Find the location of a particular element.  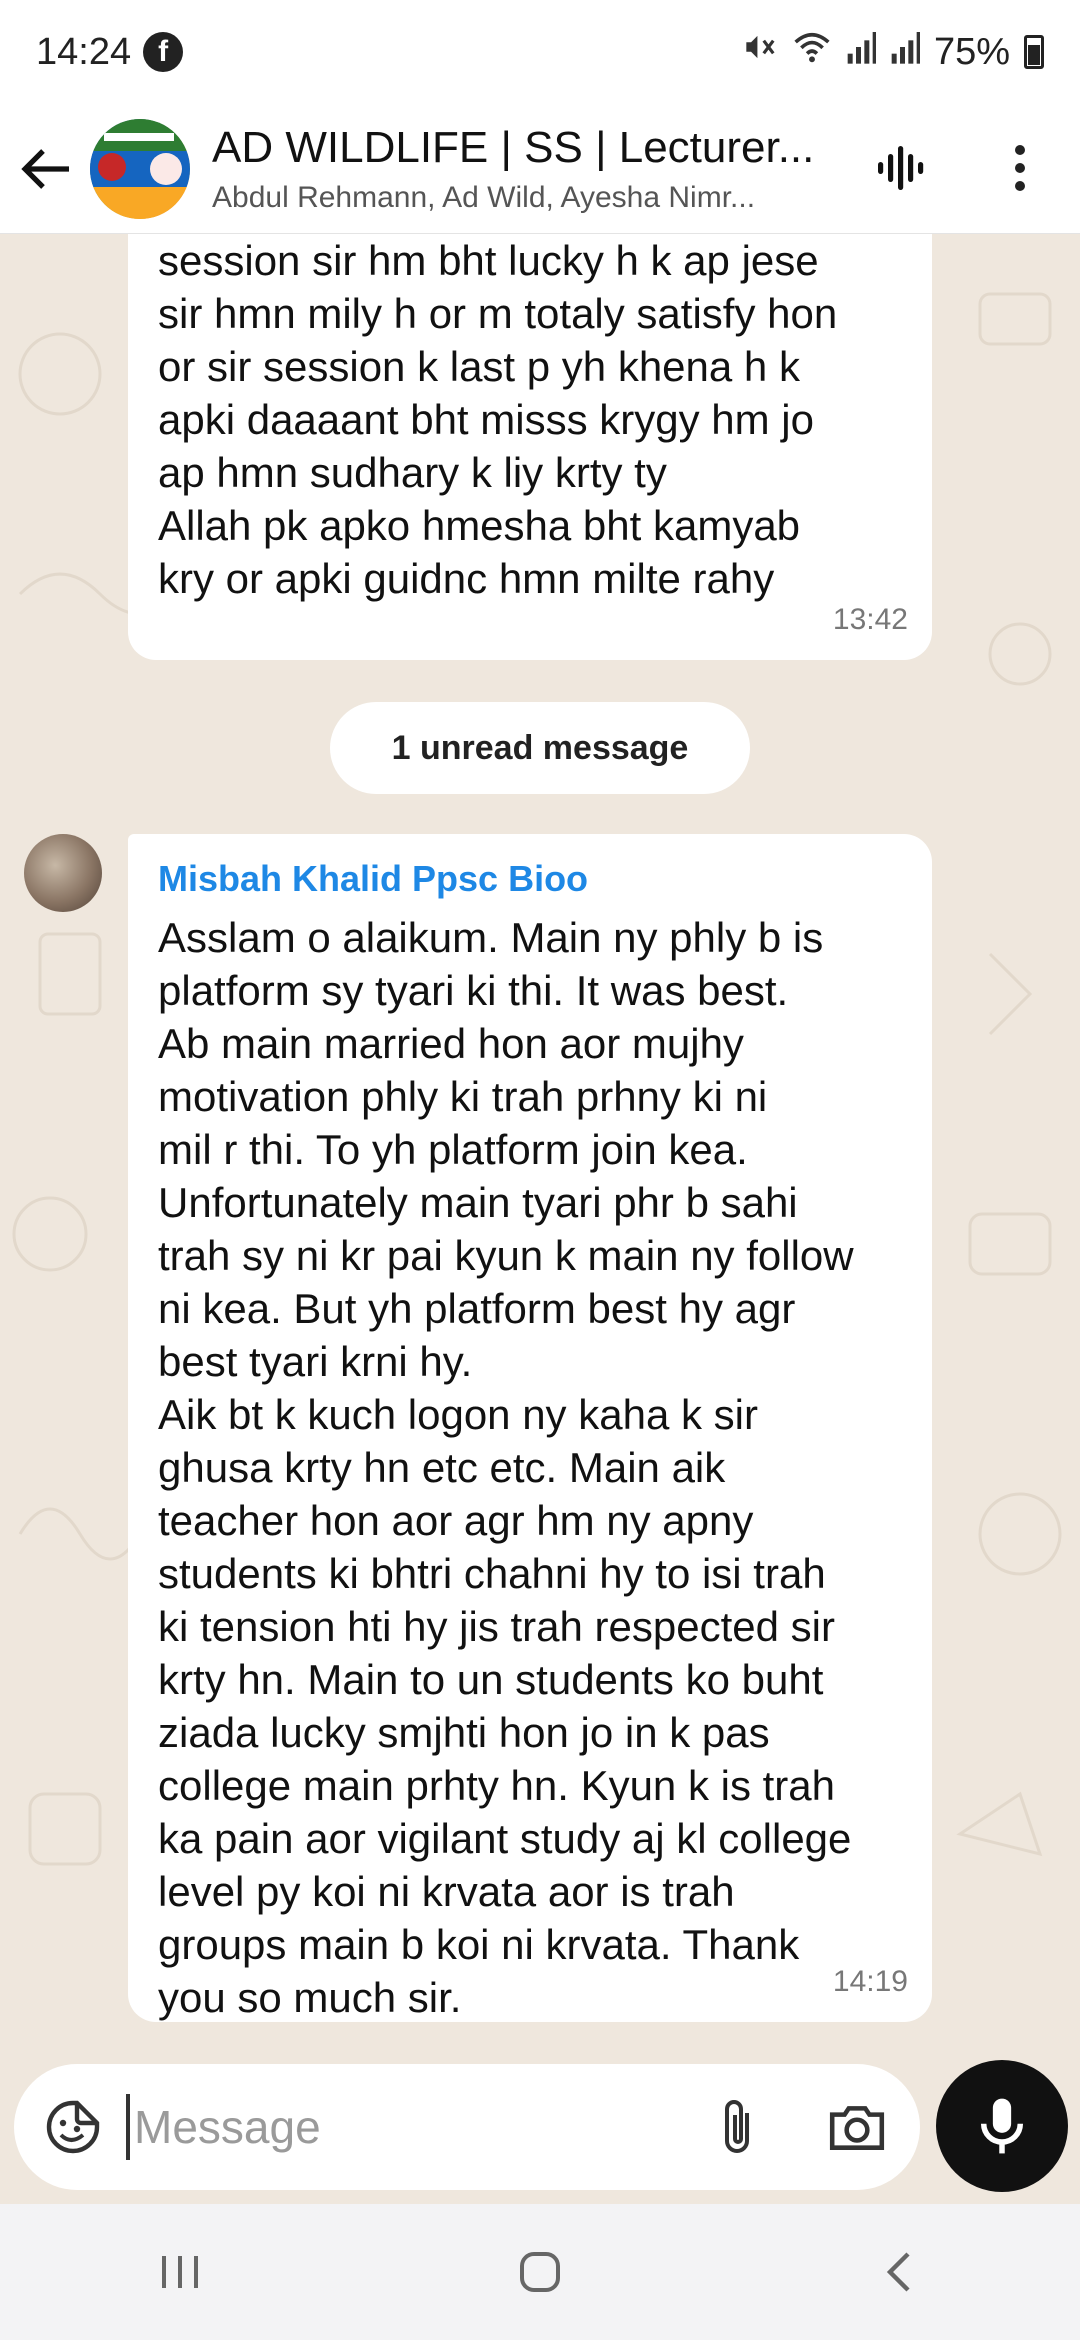

unread-banner: 1 unread message is located at coordinates (540, 748).